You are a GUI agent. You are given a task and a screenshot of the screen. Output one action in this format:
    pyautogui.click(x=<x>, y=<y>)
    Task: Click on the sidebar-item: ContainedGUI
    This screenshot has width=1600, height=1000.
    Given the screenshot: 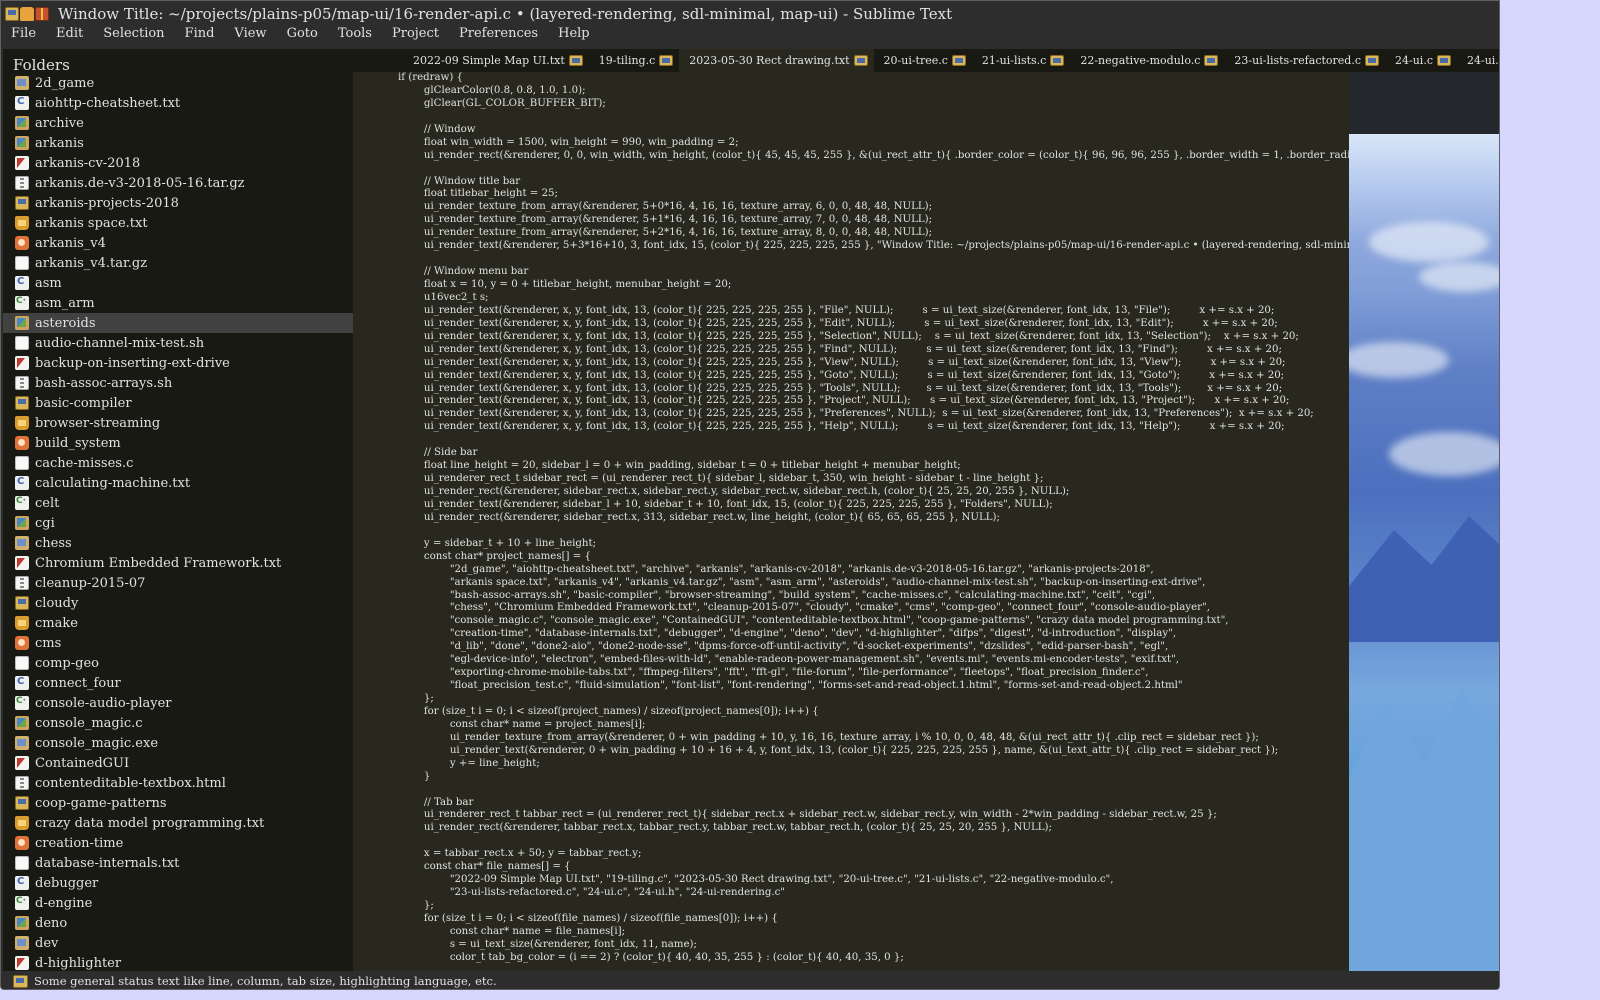 What is the action you would take?
    pyautogui.click(x=178, y=763)
    